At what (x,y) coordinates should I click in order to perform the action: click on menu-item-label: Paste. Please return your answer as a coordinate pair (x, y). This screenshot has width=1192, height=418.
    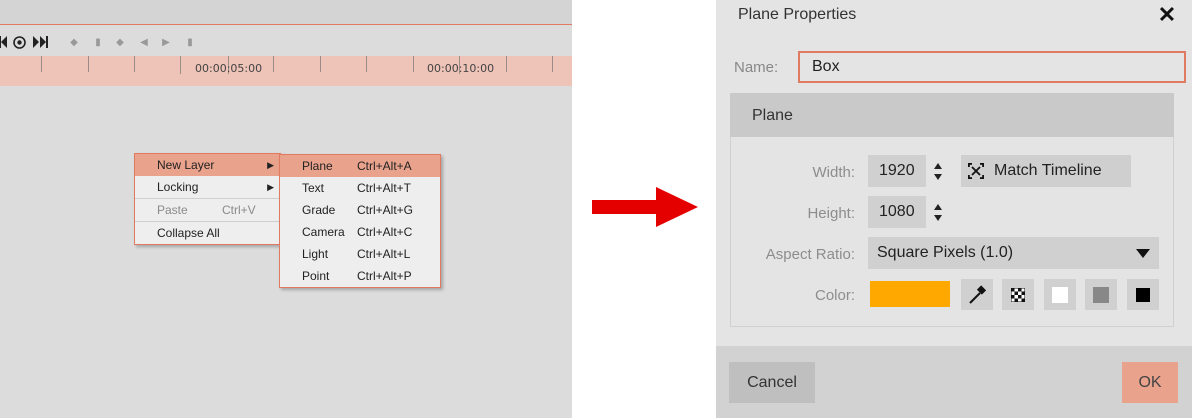
    Looking at the image, I should click on (172, 210).